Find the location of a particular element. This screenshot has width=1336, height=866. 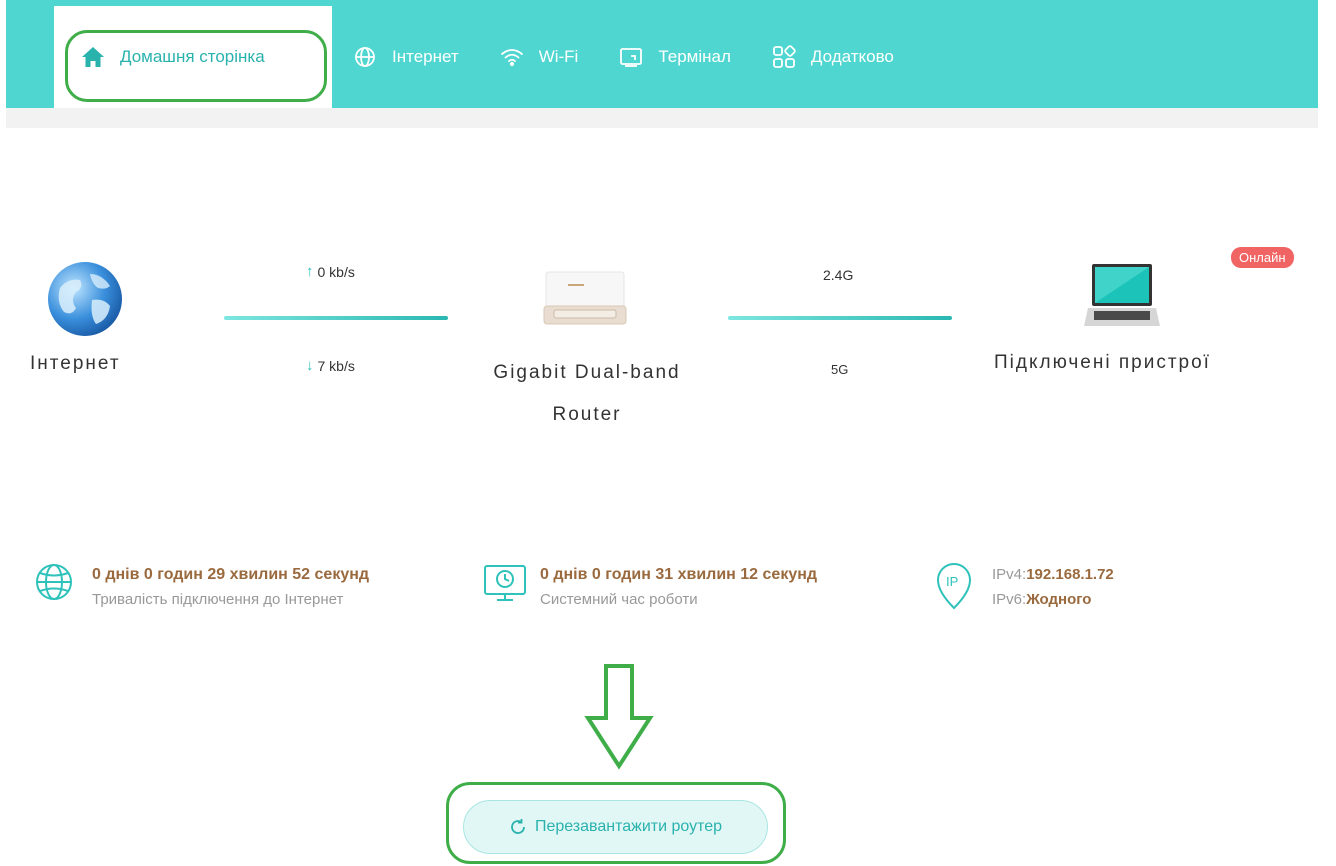

home-icon is located at coordinates (93, 57).